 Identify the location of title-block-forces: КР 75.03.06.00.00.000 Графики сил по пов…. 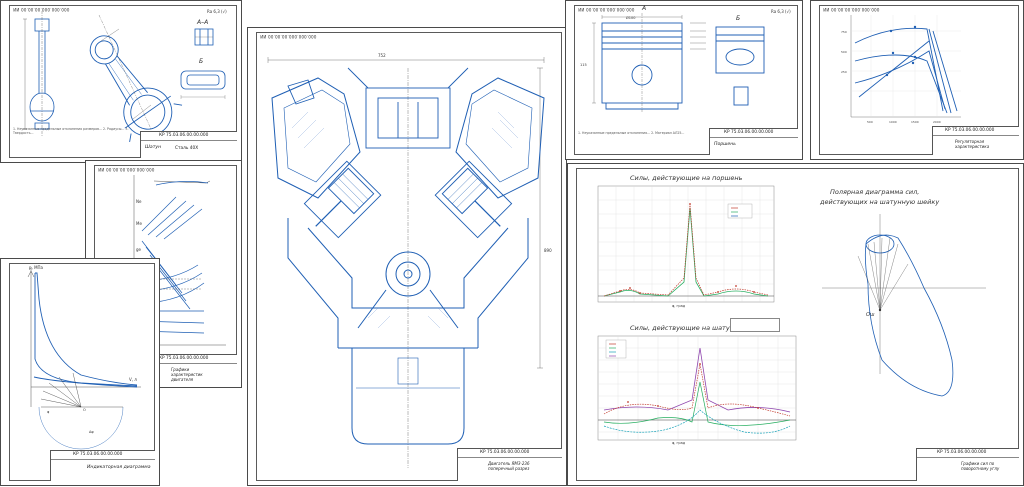
(967, 464).